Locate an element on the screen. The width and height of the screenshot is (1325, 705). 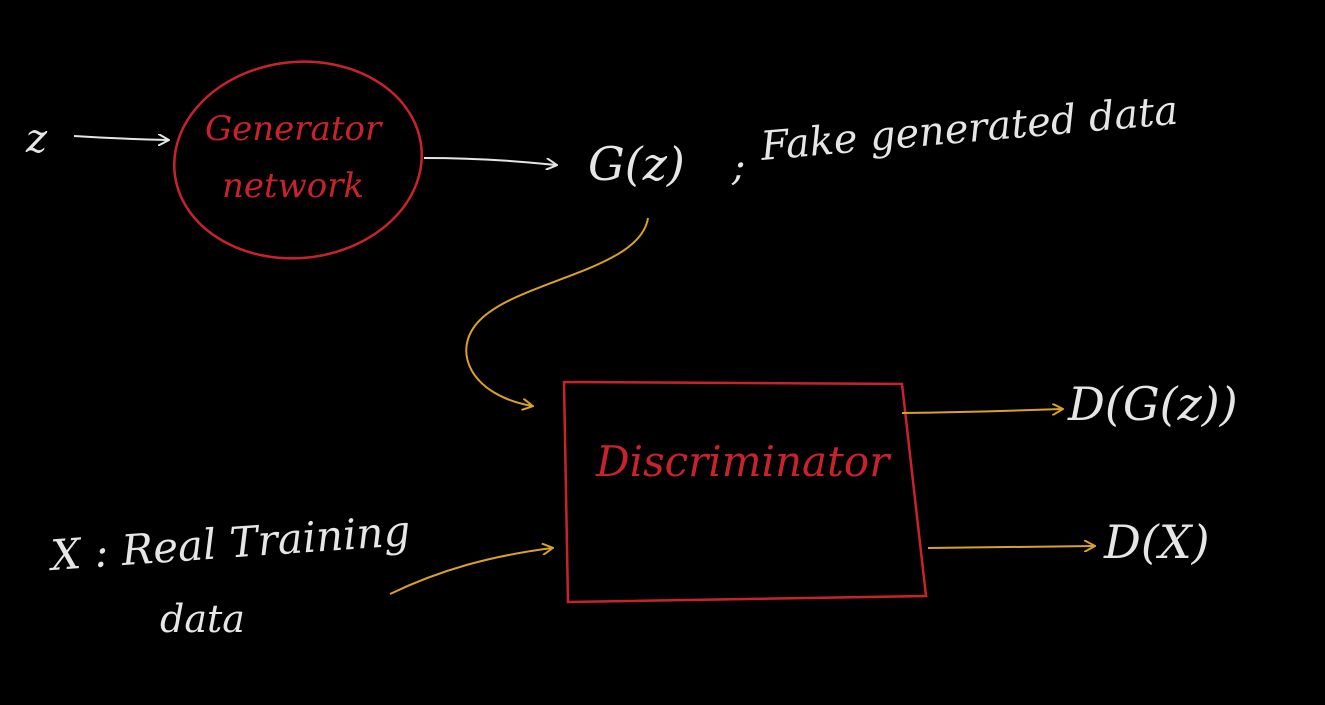
real-data-to-discriminator-arrow is located at coordinates (470, 571).